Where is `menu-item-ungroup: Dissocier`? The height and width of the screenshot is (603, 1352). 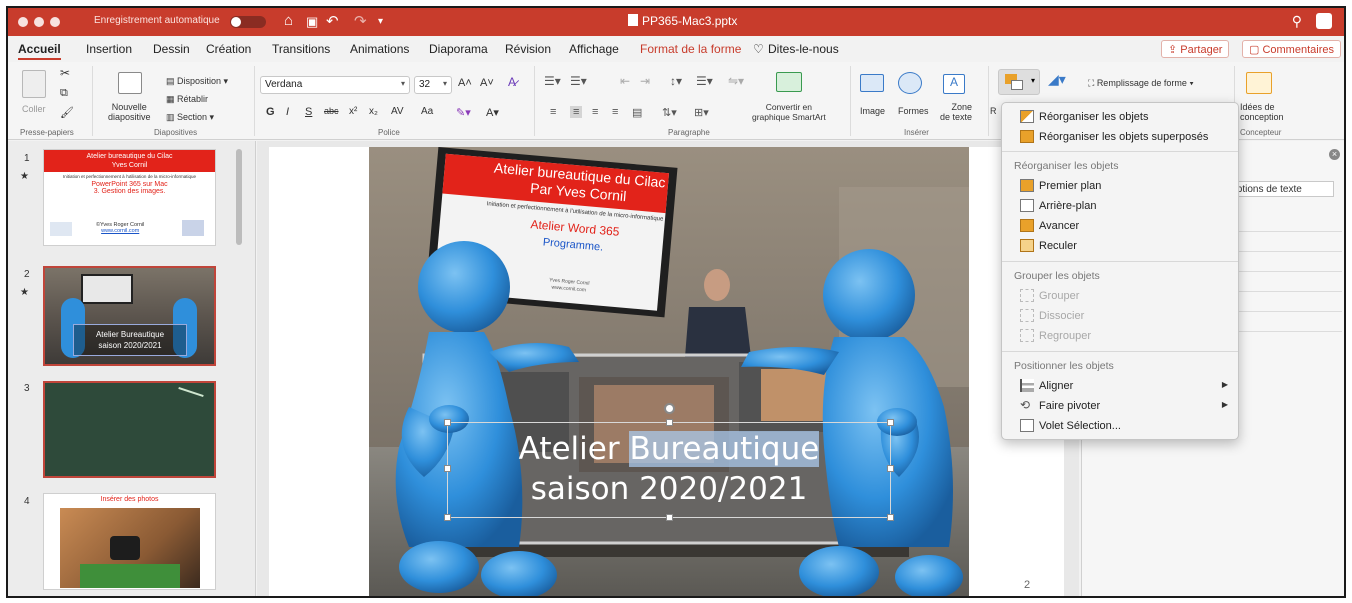
menu-item-ungroup: Dissocier is located at coordinates (1120, 316).